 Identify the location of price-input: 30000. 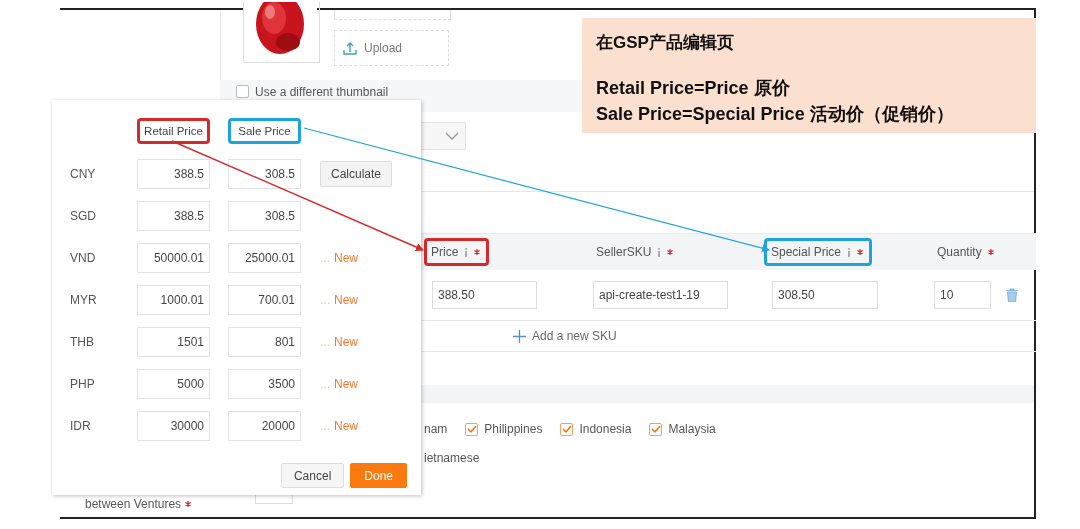
(173, 426).